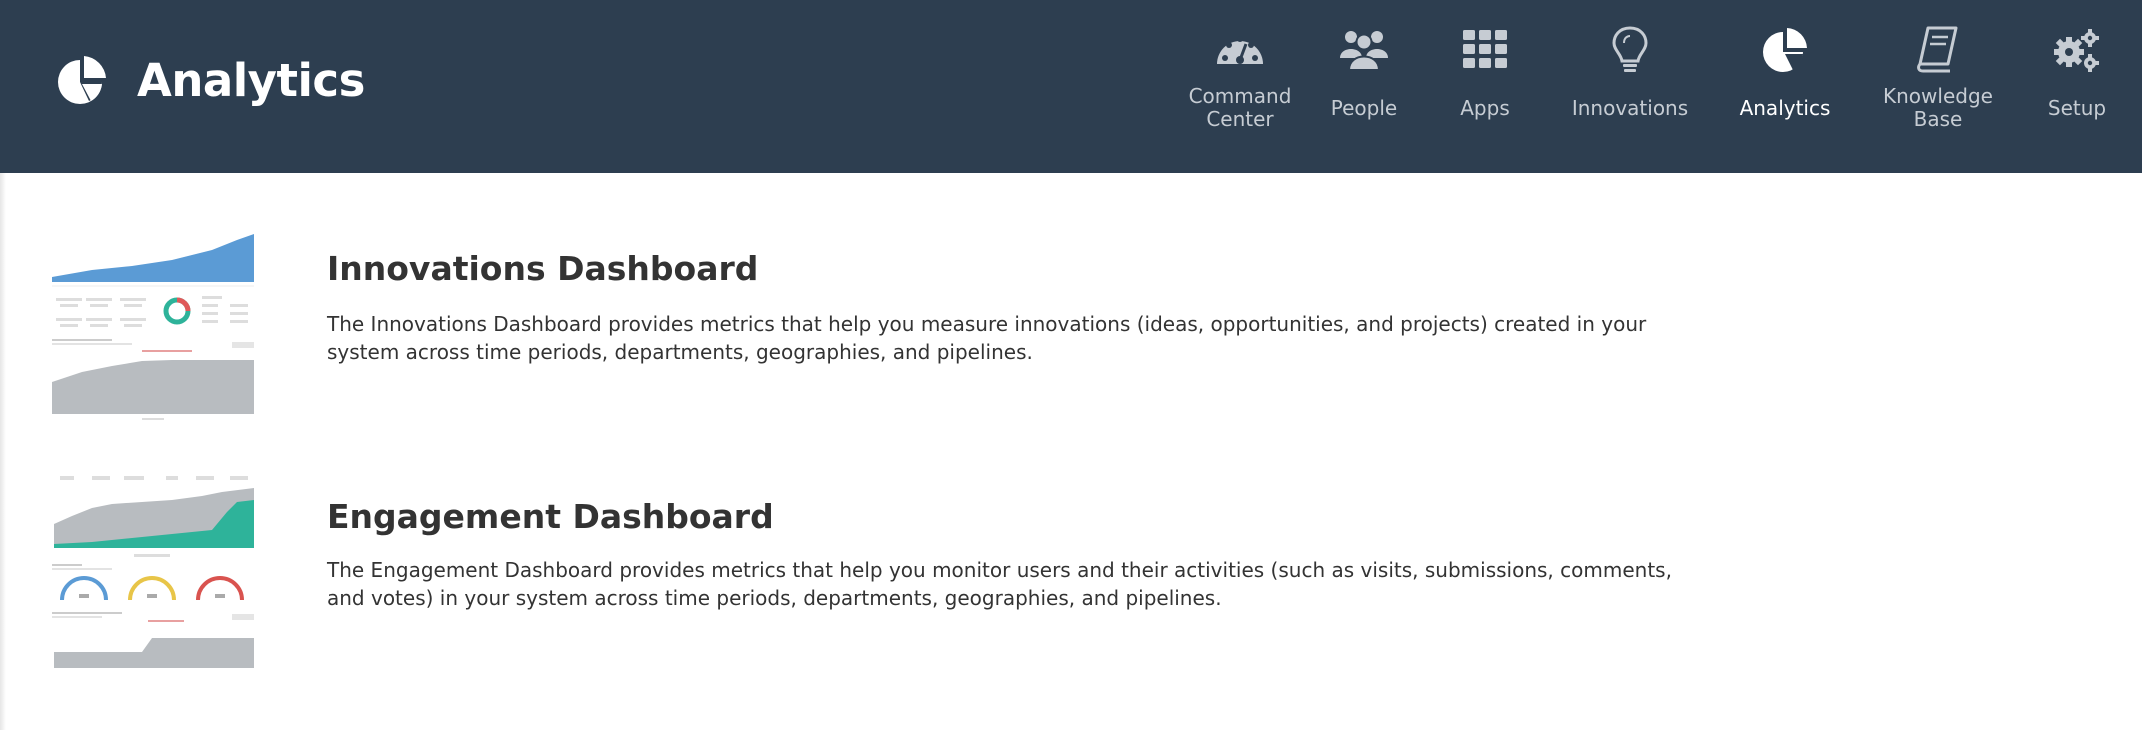 Image resolution: width=2142 pixels, height=730 pixels. I want to click on people-icon, so click(1364, 51).